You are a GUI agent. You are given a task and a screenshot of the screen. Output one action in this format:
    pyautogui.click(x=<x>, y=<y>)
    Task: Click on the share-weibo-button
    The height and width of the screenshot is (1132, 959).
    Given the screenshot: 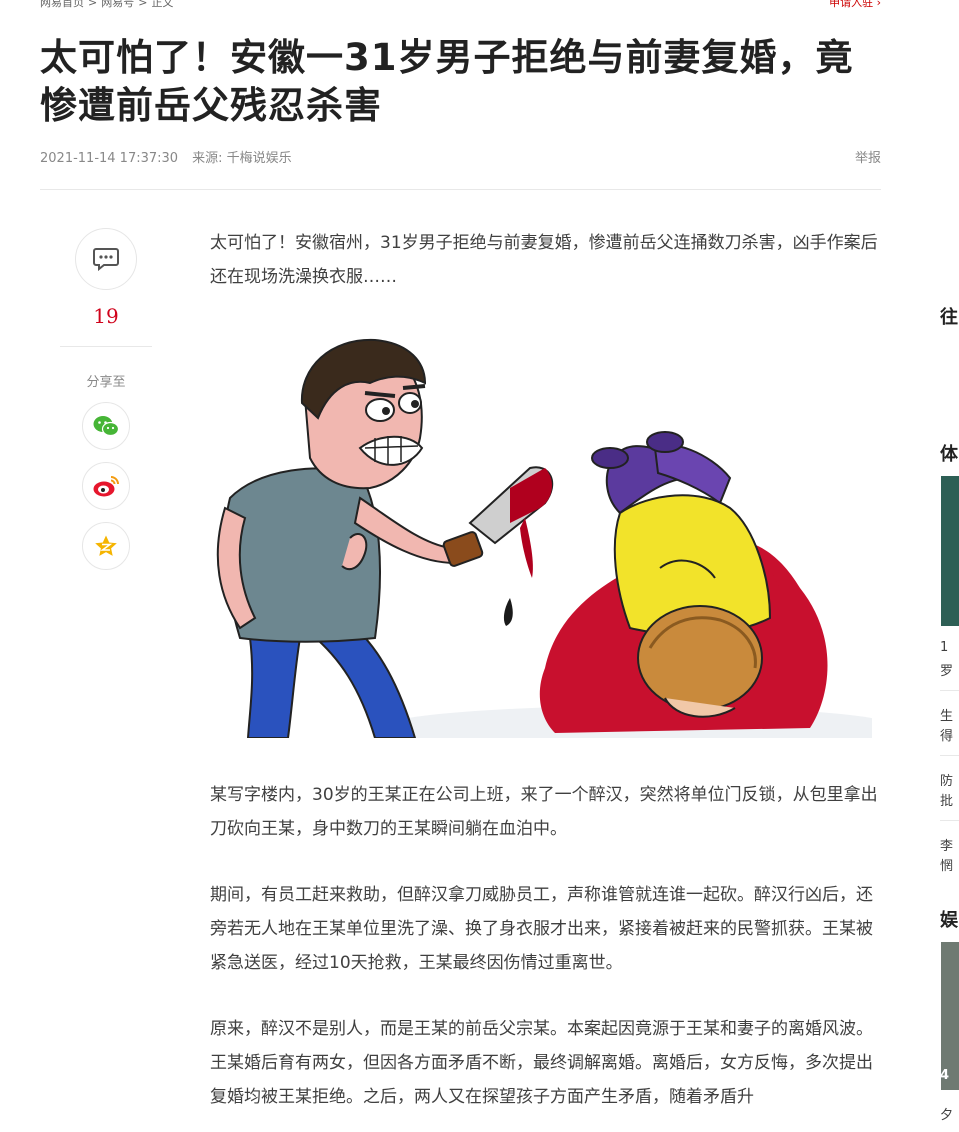 What is the action you would take?
    pyautogui.click(x=106, y=486)
    